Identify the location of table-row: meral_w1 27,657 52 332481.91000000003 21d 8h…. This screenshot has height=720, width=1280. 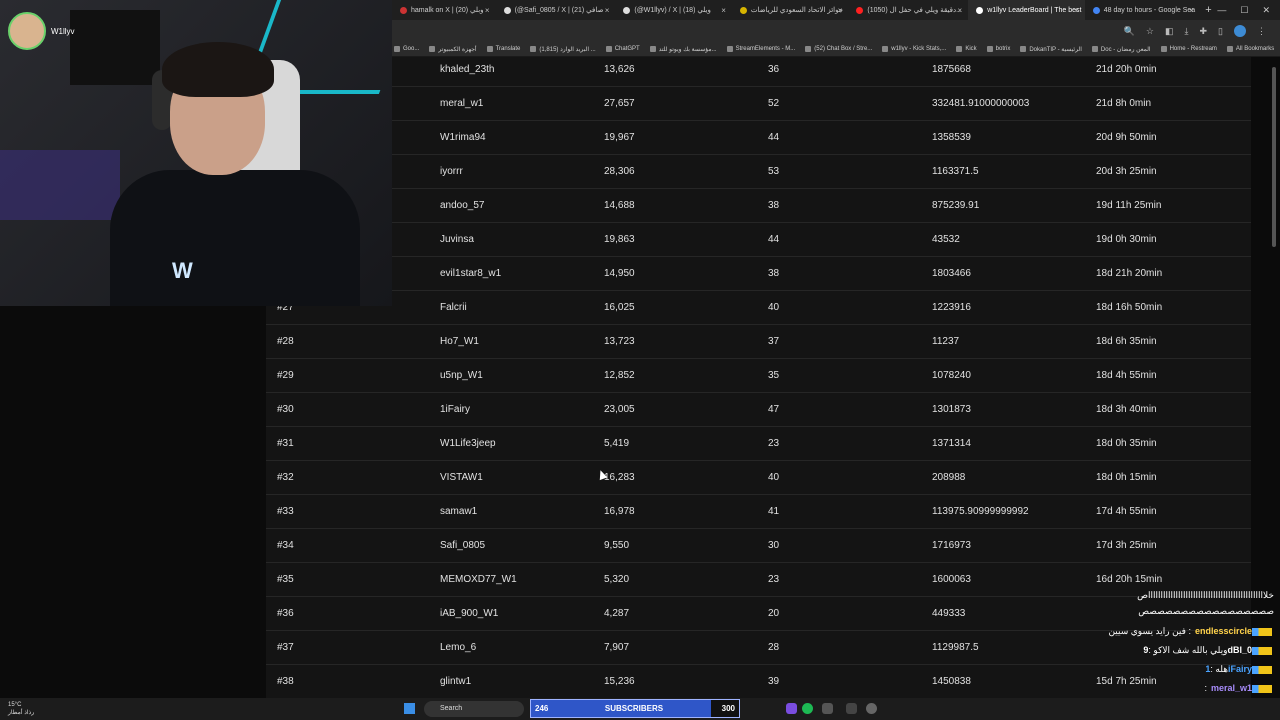
(758, 104).